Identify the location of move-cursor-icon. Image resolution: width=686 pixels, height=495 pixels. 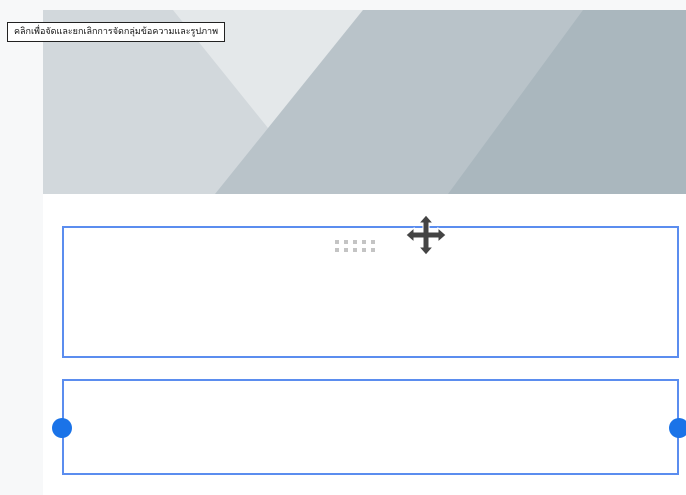
(426, 235).